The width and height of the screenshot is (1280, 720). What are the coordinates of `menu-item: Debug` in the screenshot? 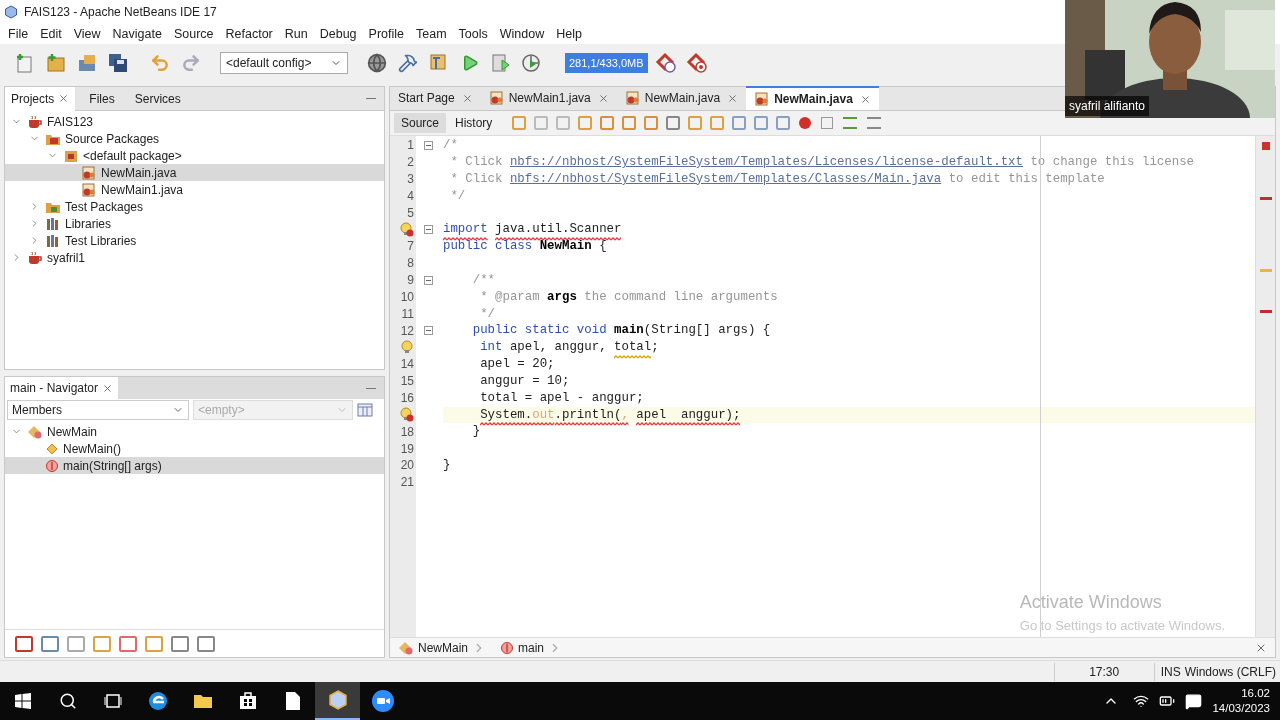 It's located at (338, 34).